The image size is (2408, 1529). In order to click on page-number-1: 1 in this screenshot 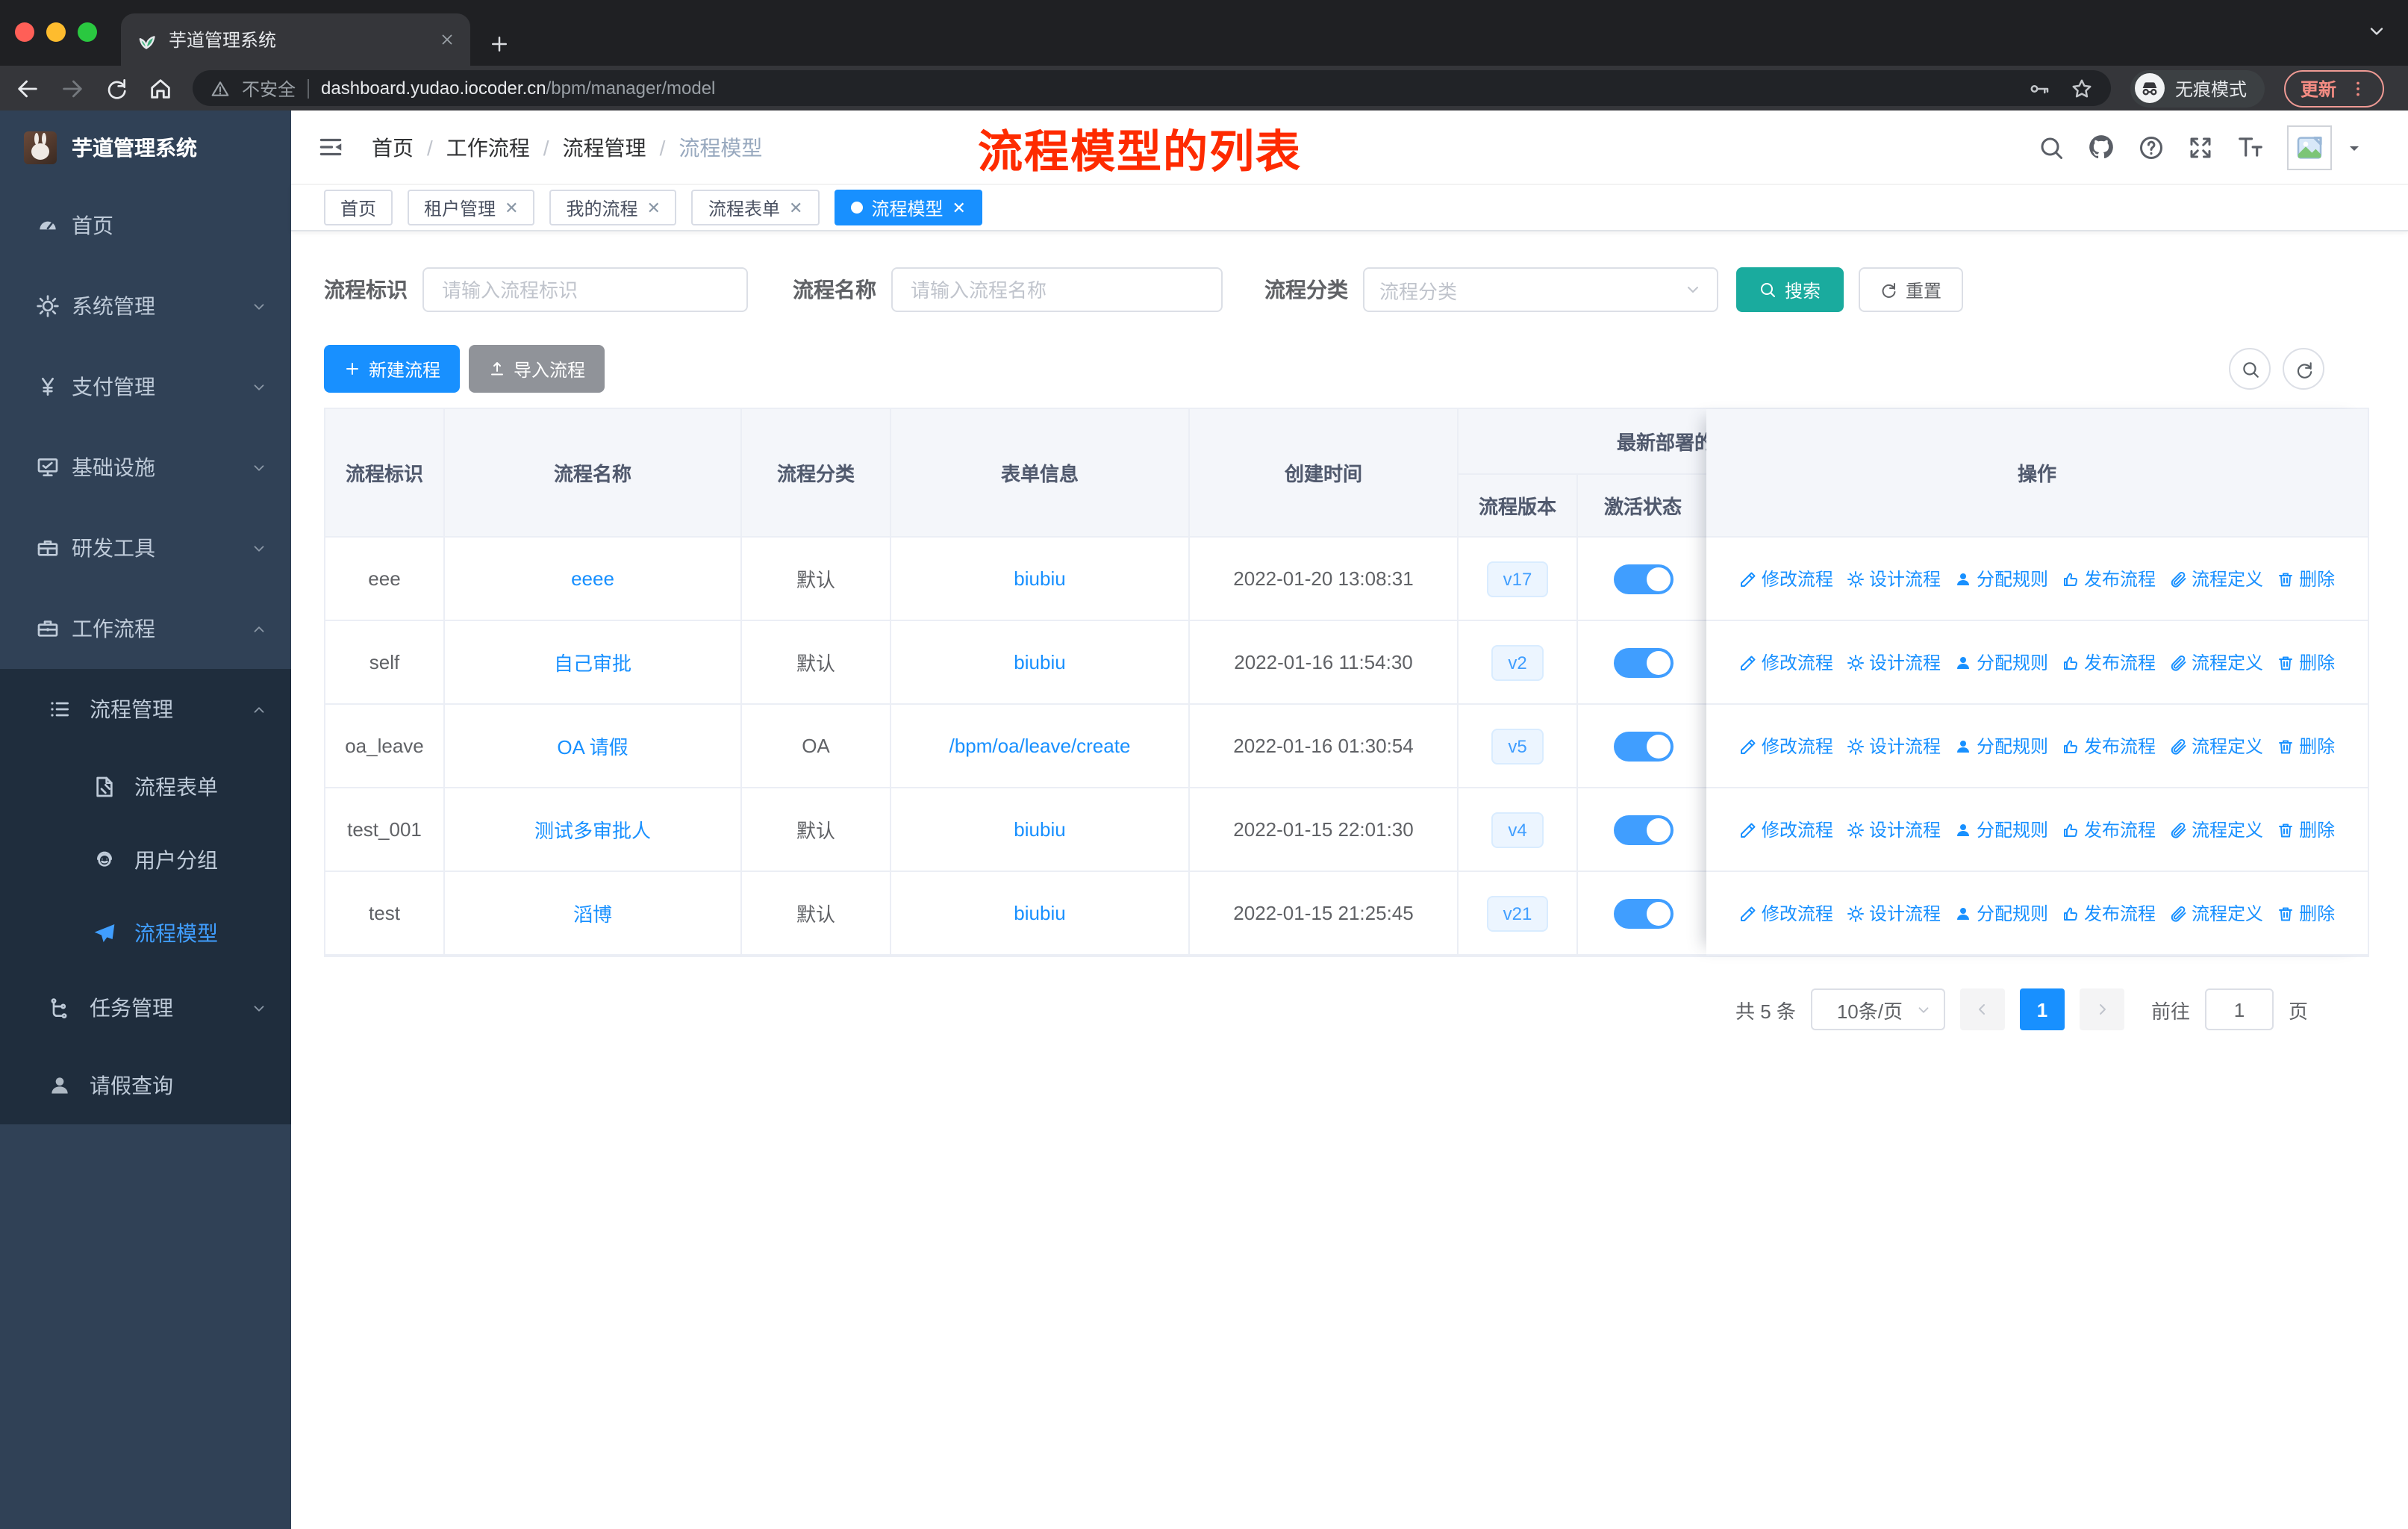, I will do `click(2042, 1009)`.